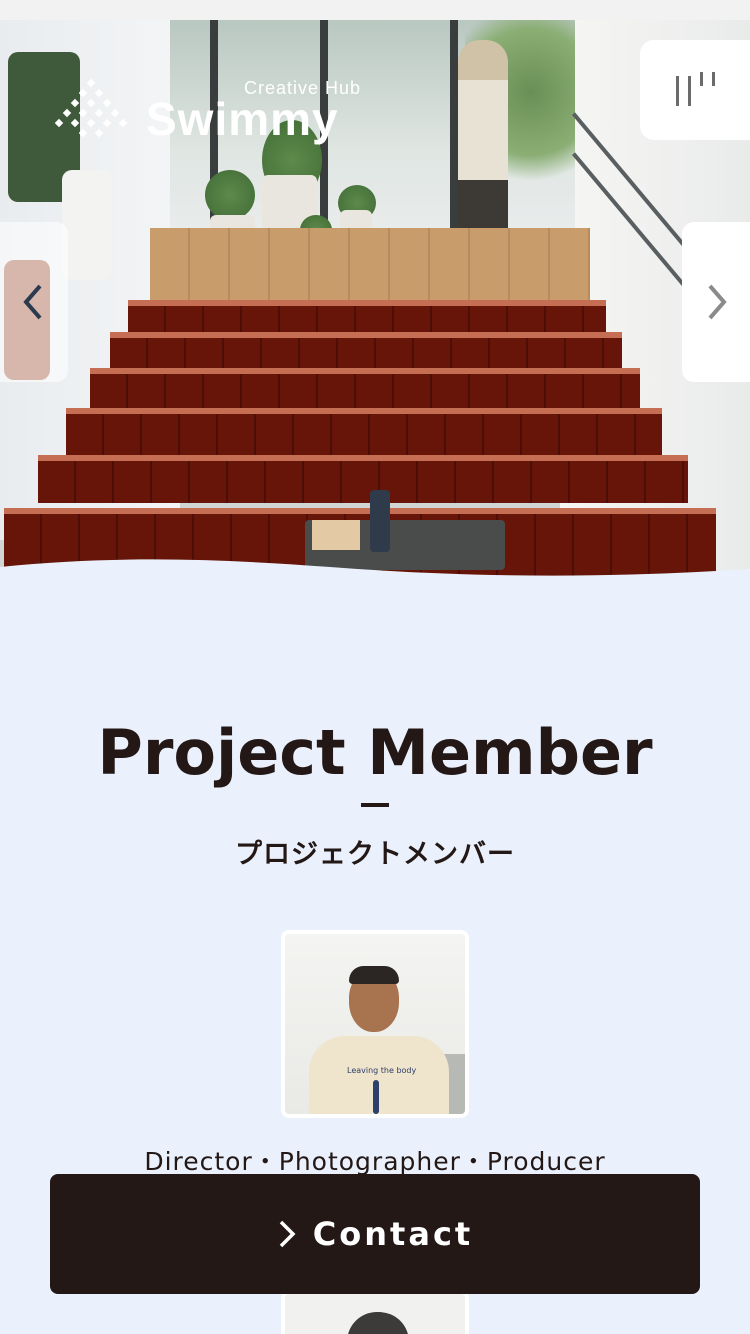 The image size is (750, 1334). I want to click on member-photo: Leaving the body, so click(375, 1024).